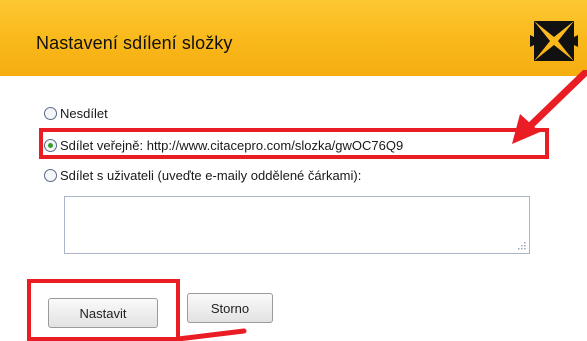 This screenshot has height=341, width=587. What do you see at coordinates (103, 313) in the screenshot?
I see `set-button: Nastavit` at bounding box center [103, 313].